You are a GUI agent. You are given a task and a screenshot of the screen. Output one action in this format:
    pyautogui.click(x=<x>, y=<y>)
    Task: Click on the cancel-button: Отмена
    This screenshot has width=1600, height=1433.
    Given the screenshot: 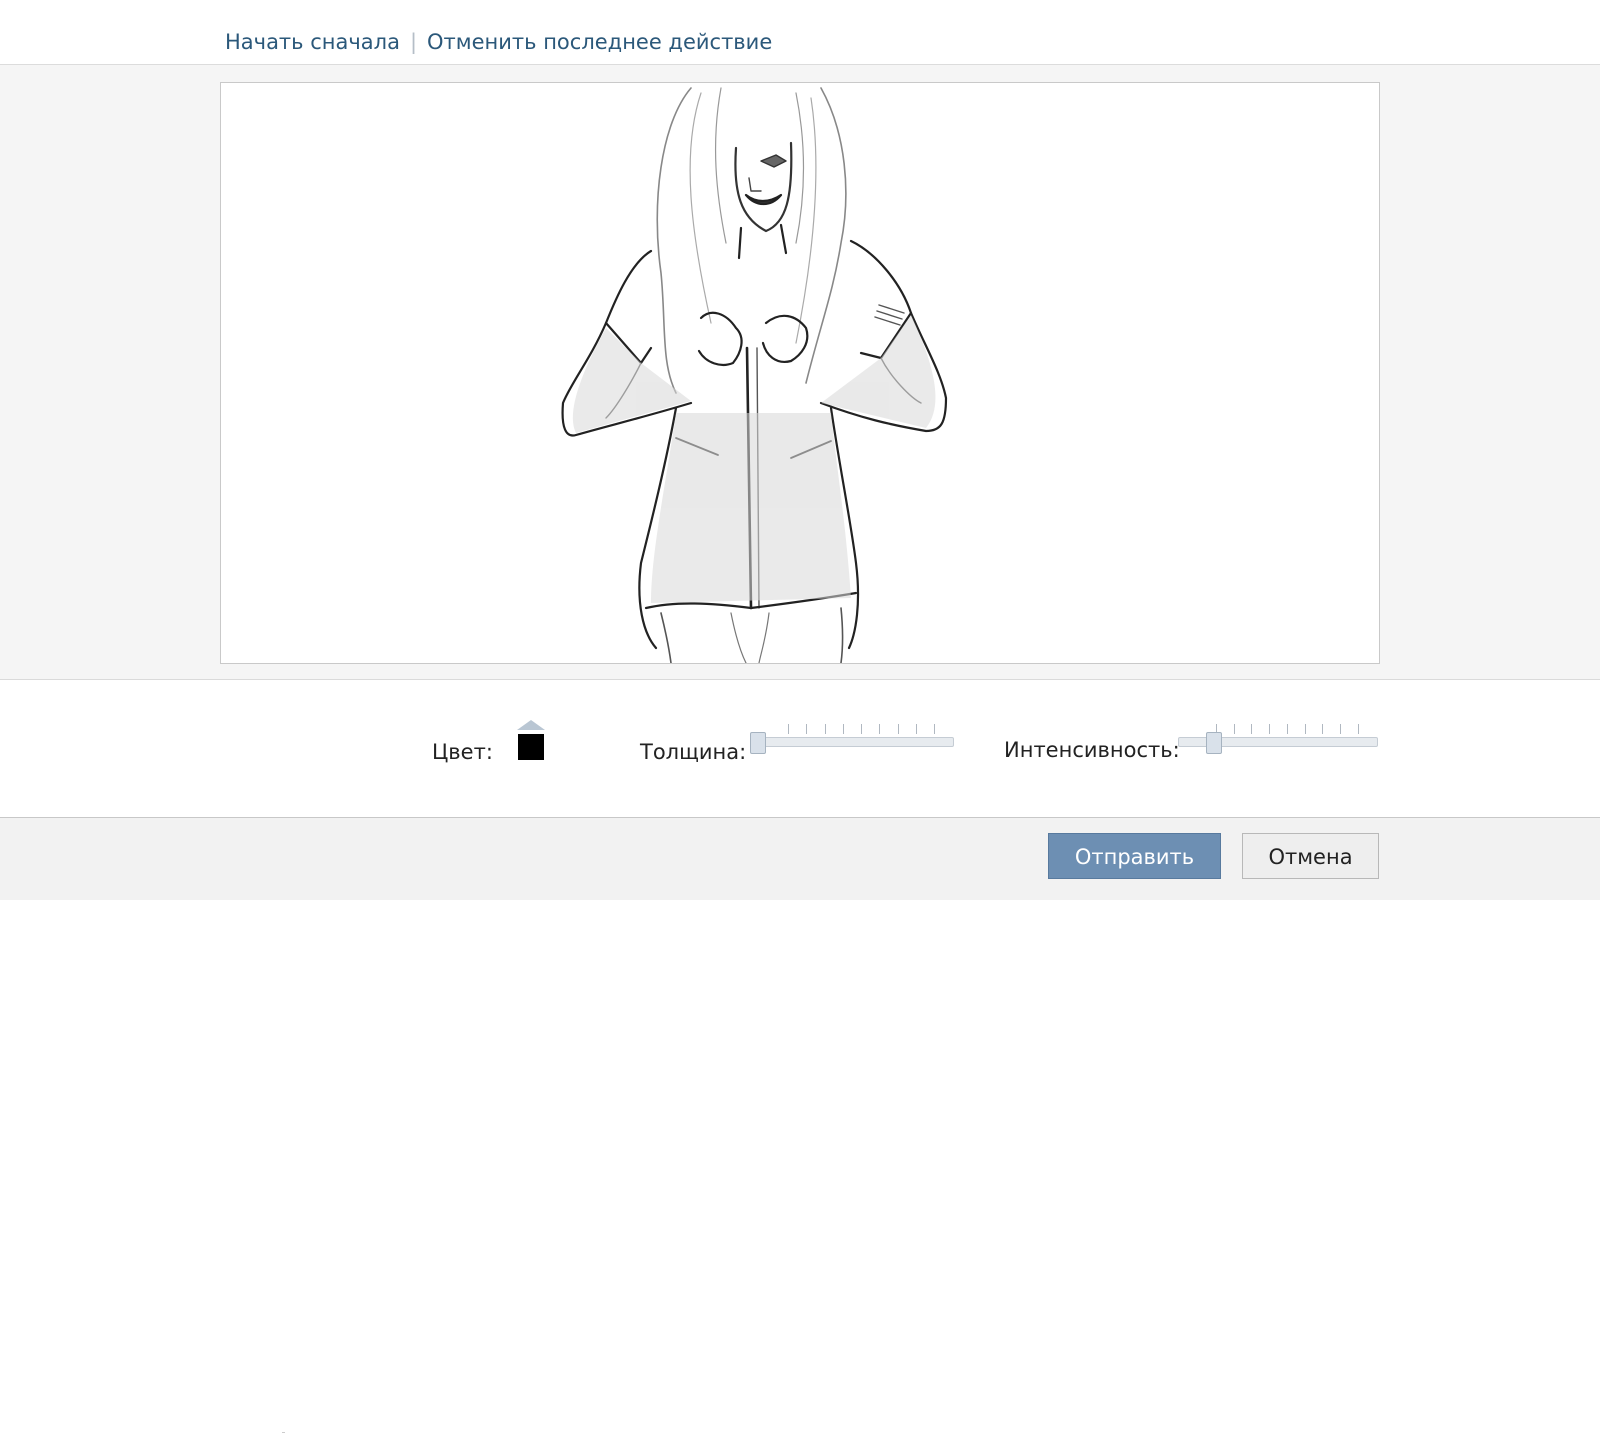 What is the action you would take?
    pyautogui.click(x=1310, y=856)
    